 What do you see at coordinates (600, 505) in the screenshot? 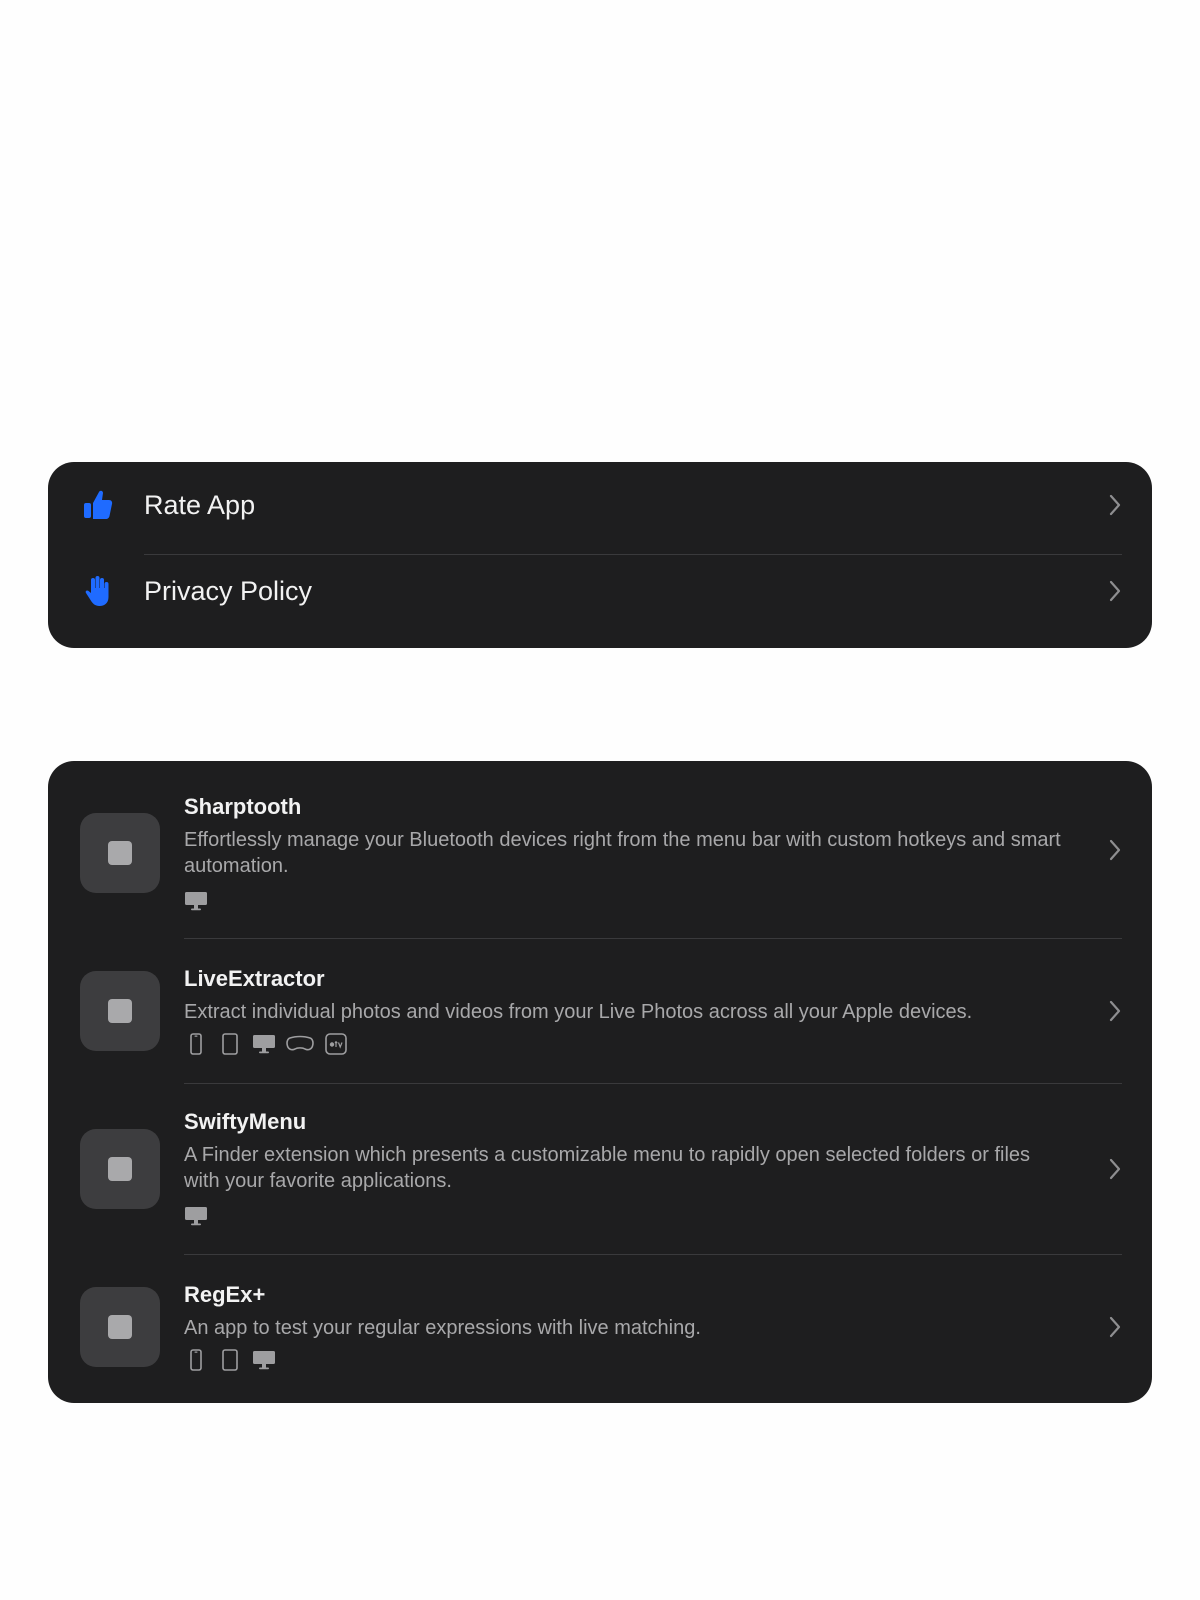
I see `rate-app-row: Rate App` at bounding box center [600, 505].